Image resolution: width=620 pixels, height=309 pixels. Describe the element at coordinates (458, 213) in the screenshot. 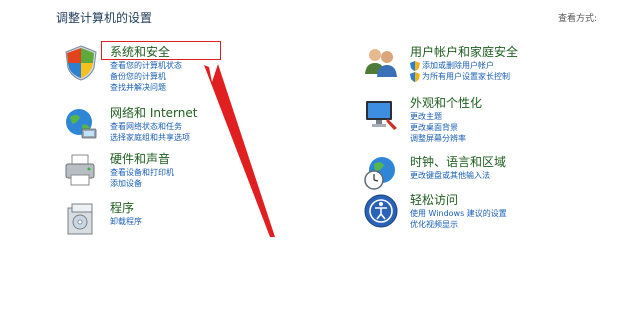

I see `link-windows-recommended-settings: 使用 Windows 建议的设置` at that location.